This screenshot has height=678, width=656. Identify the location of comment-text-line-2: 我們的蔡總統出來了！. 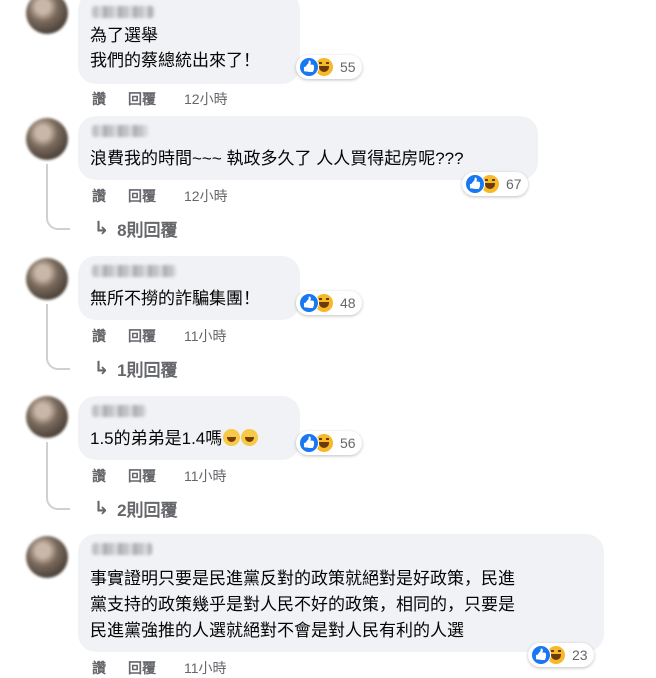
(175, 60).